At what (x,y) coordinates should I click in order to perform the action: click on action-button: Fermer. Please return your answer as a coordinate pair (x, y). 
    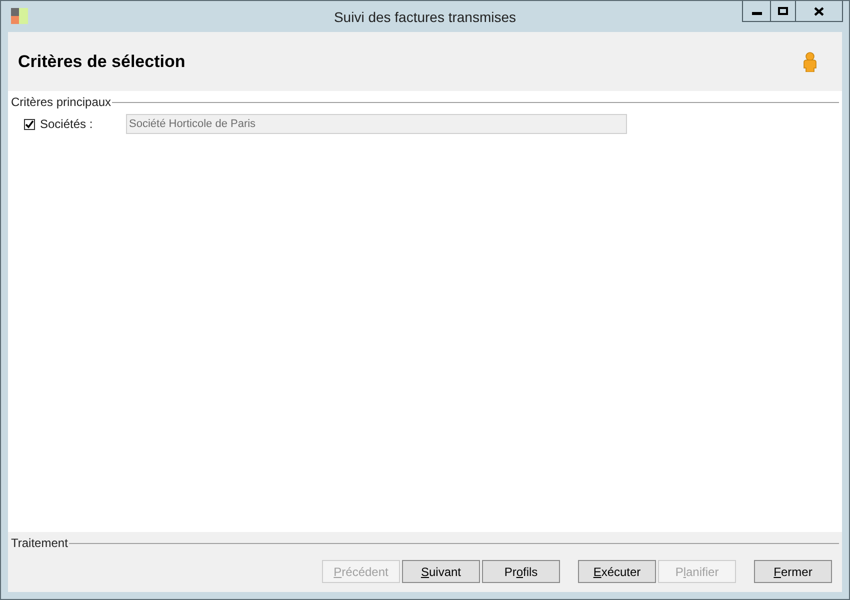
    Looking at the image, I should click on (793, 571).